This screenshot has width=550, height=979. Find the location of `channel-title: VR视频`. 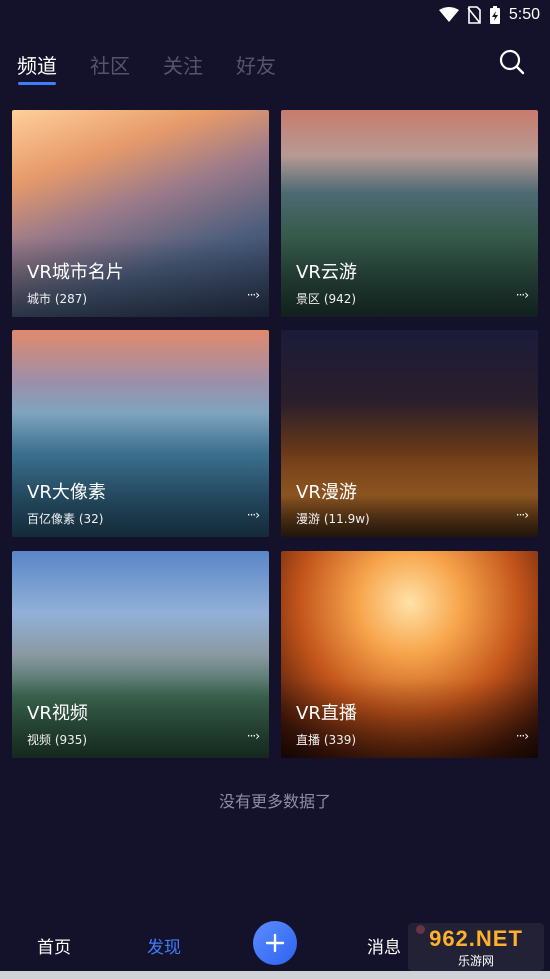

channel-title: VR视频 is located at coordinates (57, 713).